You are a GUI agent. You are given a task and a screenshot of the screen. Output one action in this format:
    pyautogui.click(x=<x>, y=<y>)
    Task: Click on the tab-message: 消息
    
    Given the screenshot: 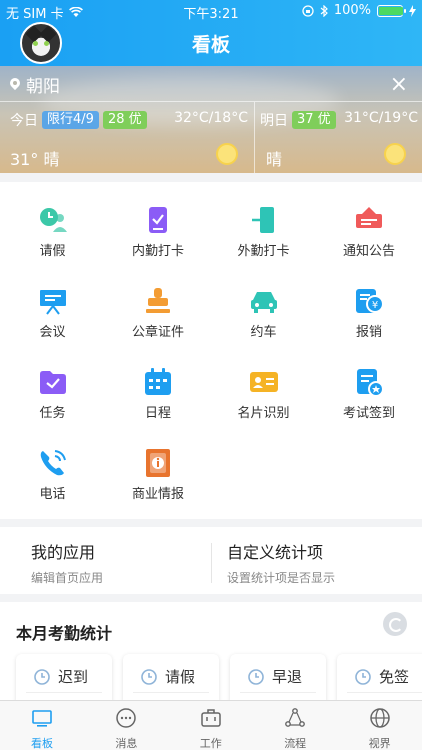 What is the action you would take?
    pyautogui.click(x=126, y=728)
    